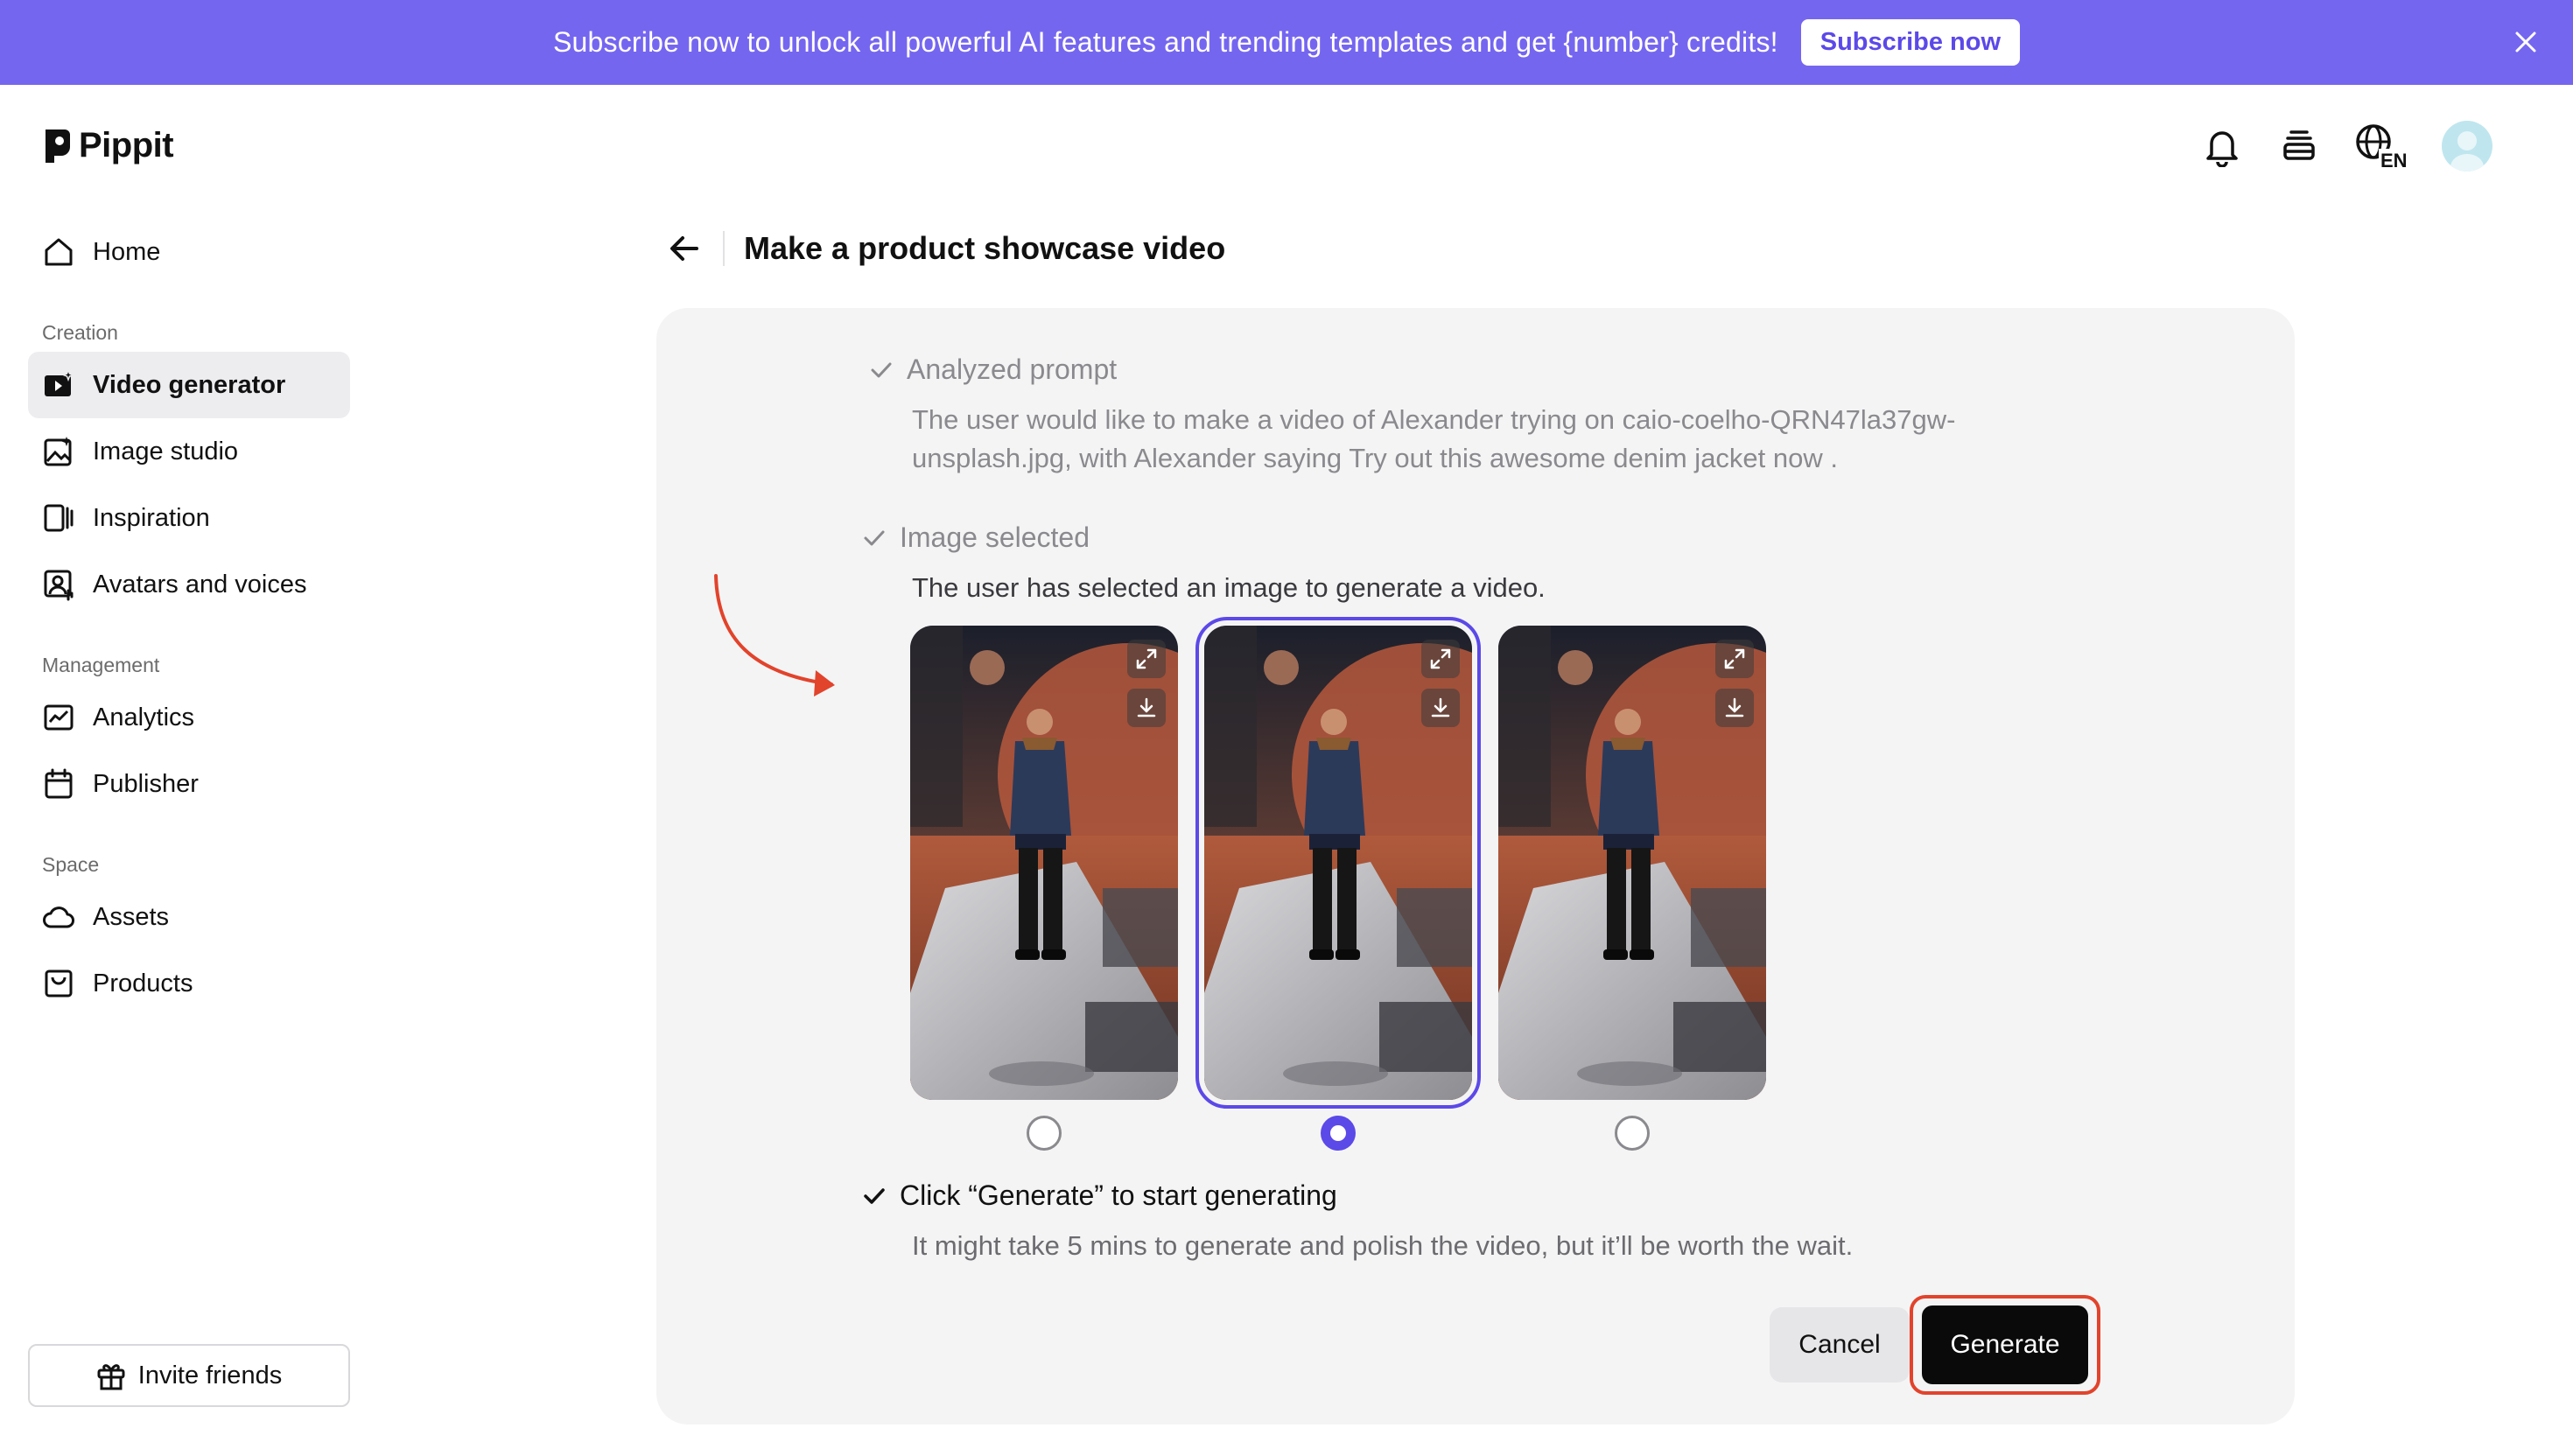 This screenshot has height=1456, width=2573. What do you see at coordinates (1910, 42) in the screenshot?
I see `subscribe-now-button: Subscribe now` at bounding box center [1910, 42].